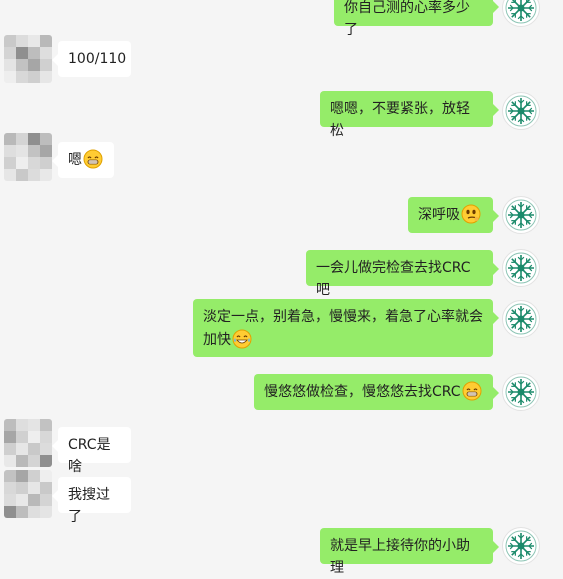 This screenshot has width=563, height=579. I want to click on message-text: 一会儿做完检查去找CRC吧, so click(393, 279).